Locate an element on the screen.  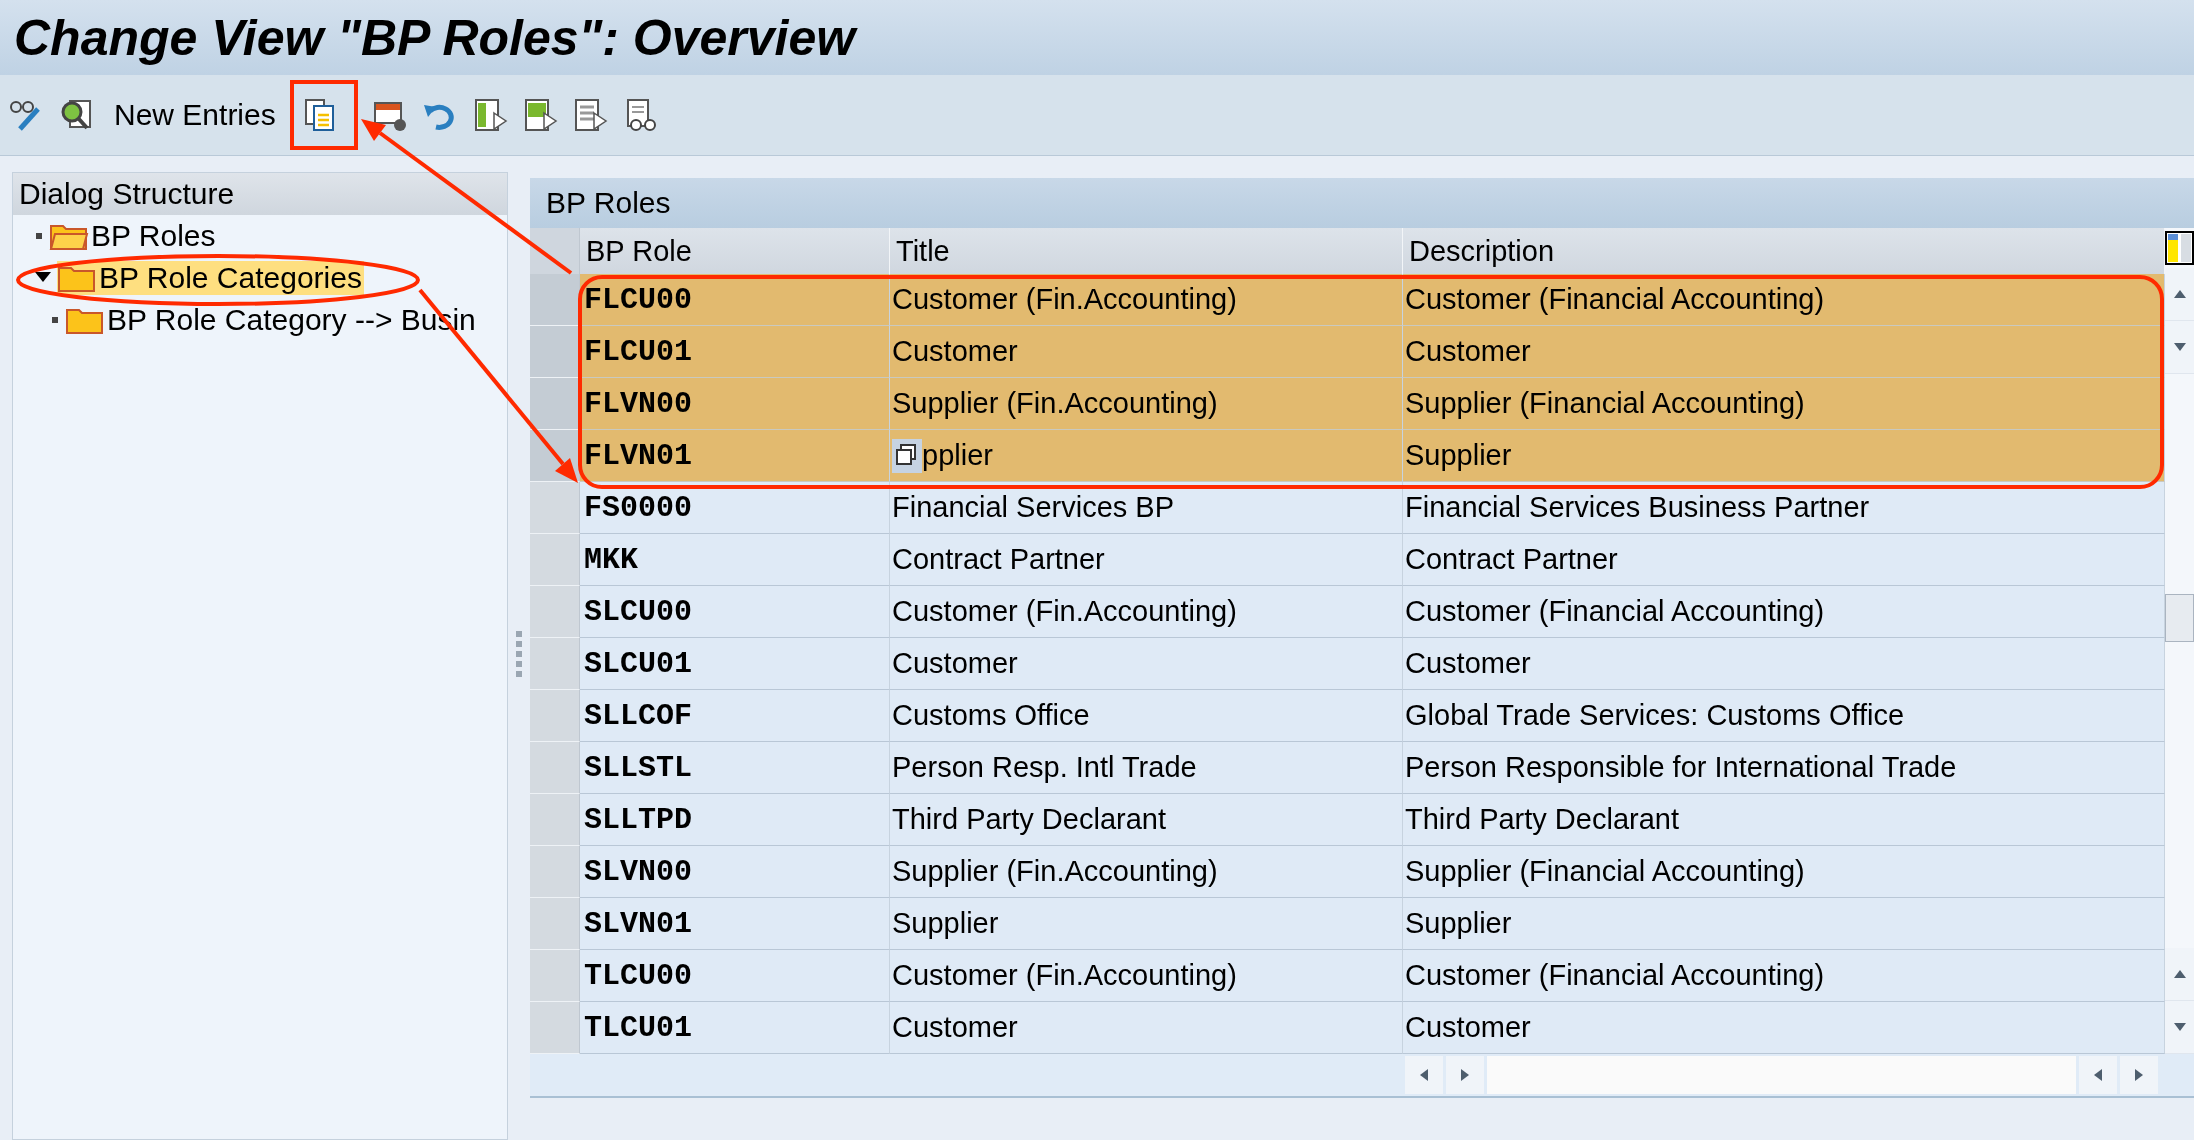
panel-header: Dialog Structure is located at coordinates (260, 194).